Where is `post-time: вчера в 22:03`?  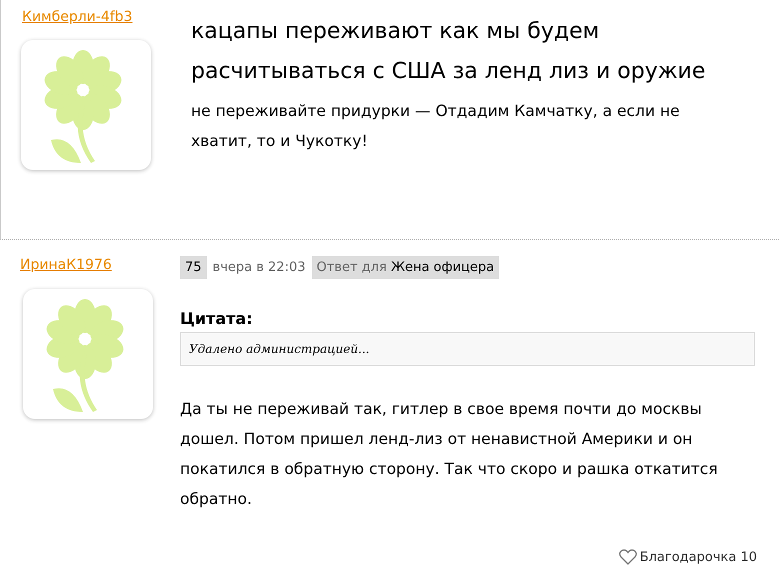
post-time: вчера в 22:03 is located at coordinates (259, 267).